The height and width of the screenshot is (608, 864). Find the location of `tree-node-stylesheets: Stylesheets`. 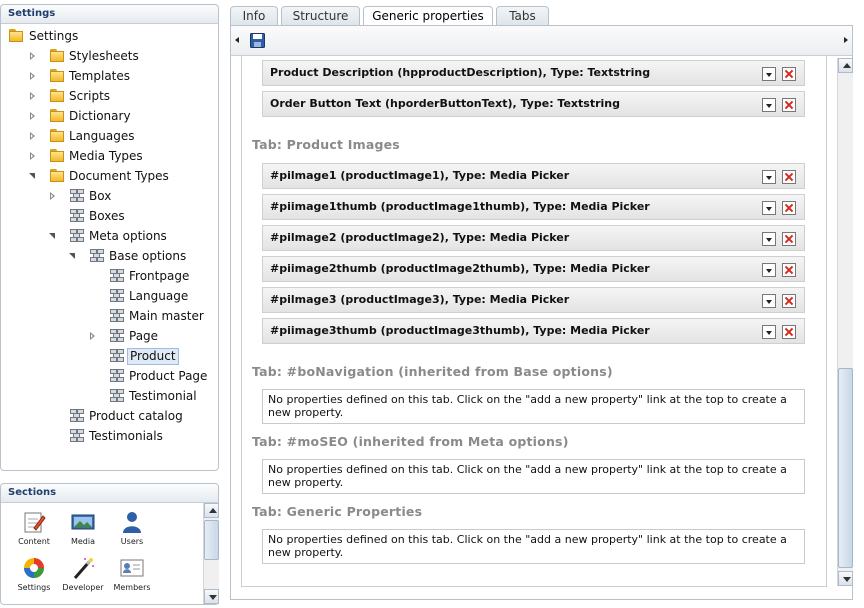

tree-node-stylesheets: Stylesheets is located at coordinates (109, 56).